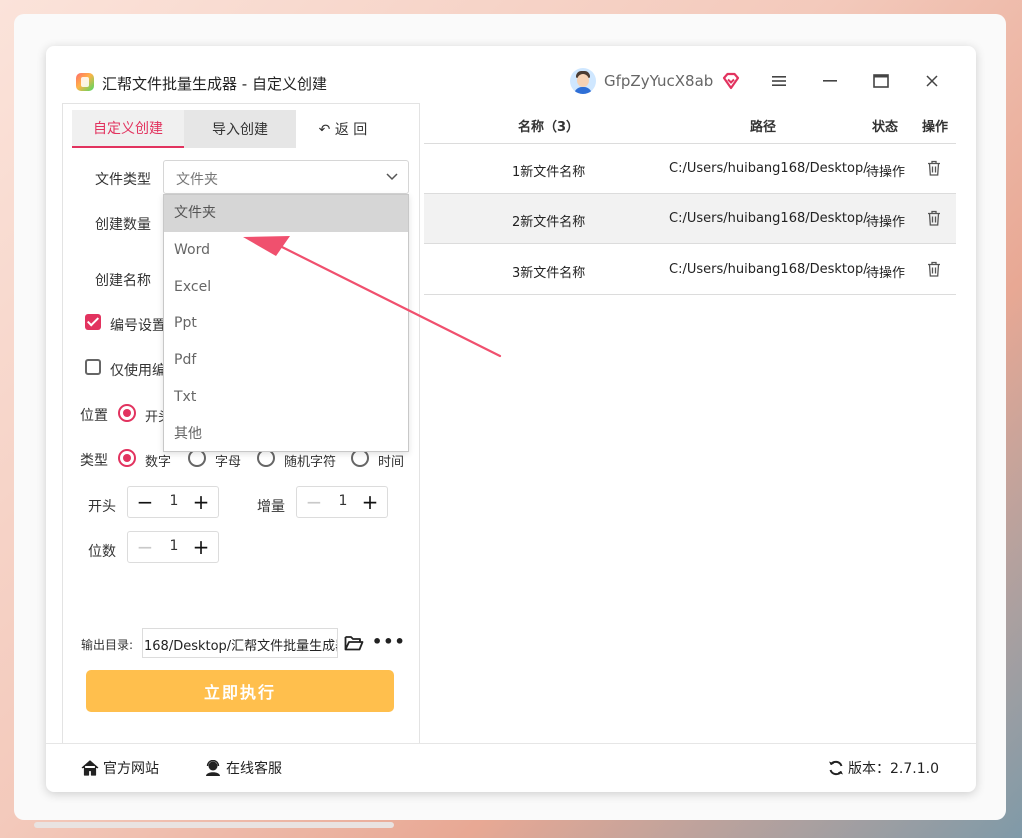 This screenshot has width=1022, height=838. I want to click on dropdown-option-txt: Txt, so click(286, 397).